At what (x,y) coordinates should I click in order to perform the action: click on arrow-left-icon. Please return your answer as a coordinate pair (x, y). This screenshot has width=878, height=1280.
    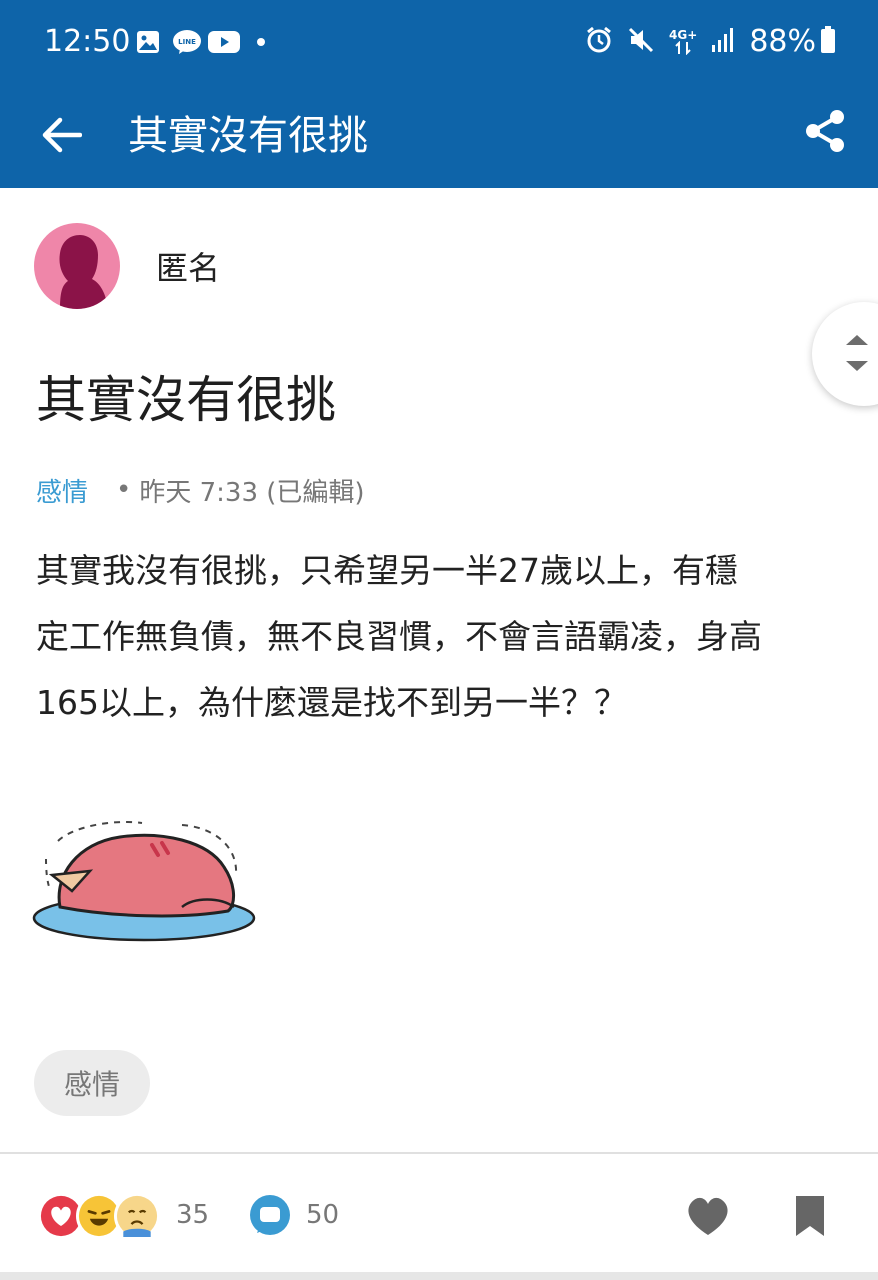
    Looking at the image, I should click on (62, 135).